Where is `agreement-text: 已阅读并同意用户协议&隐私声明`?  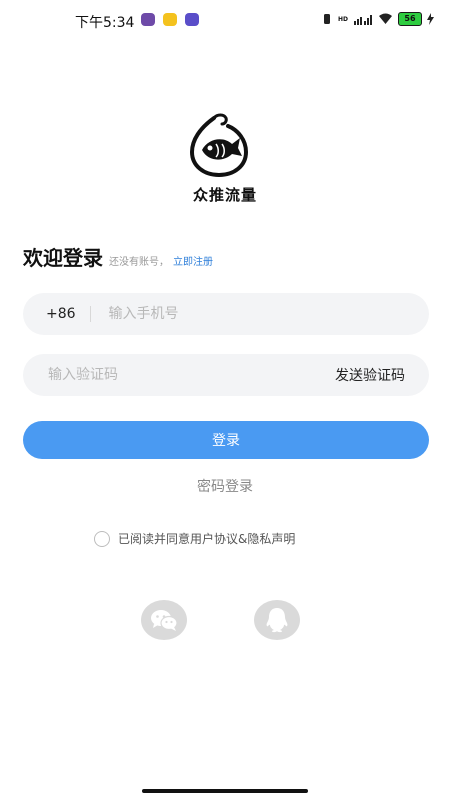 agreement-text: 已阅读并同意用户协议&隐私声明 is located at coordinates (206, 538).